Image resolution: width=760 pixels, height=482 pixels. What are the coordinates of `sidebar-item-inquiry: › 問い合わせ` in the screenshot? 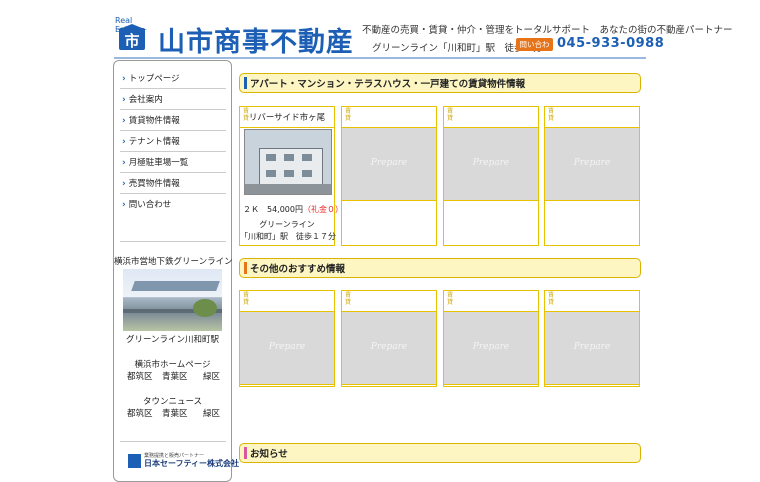 It's located at (146, 204).